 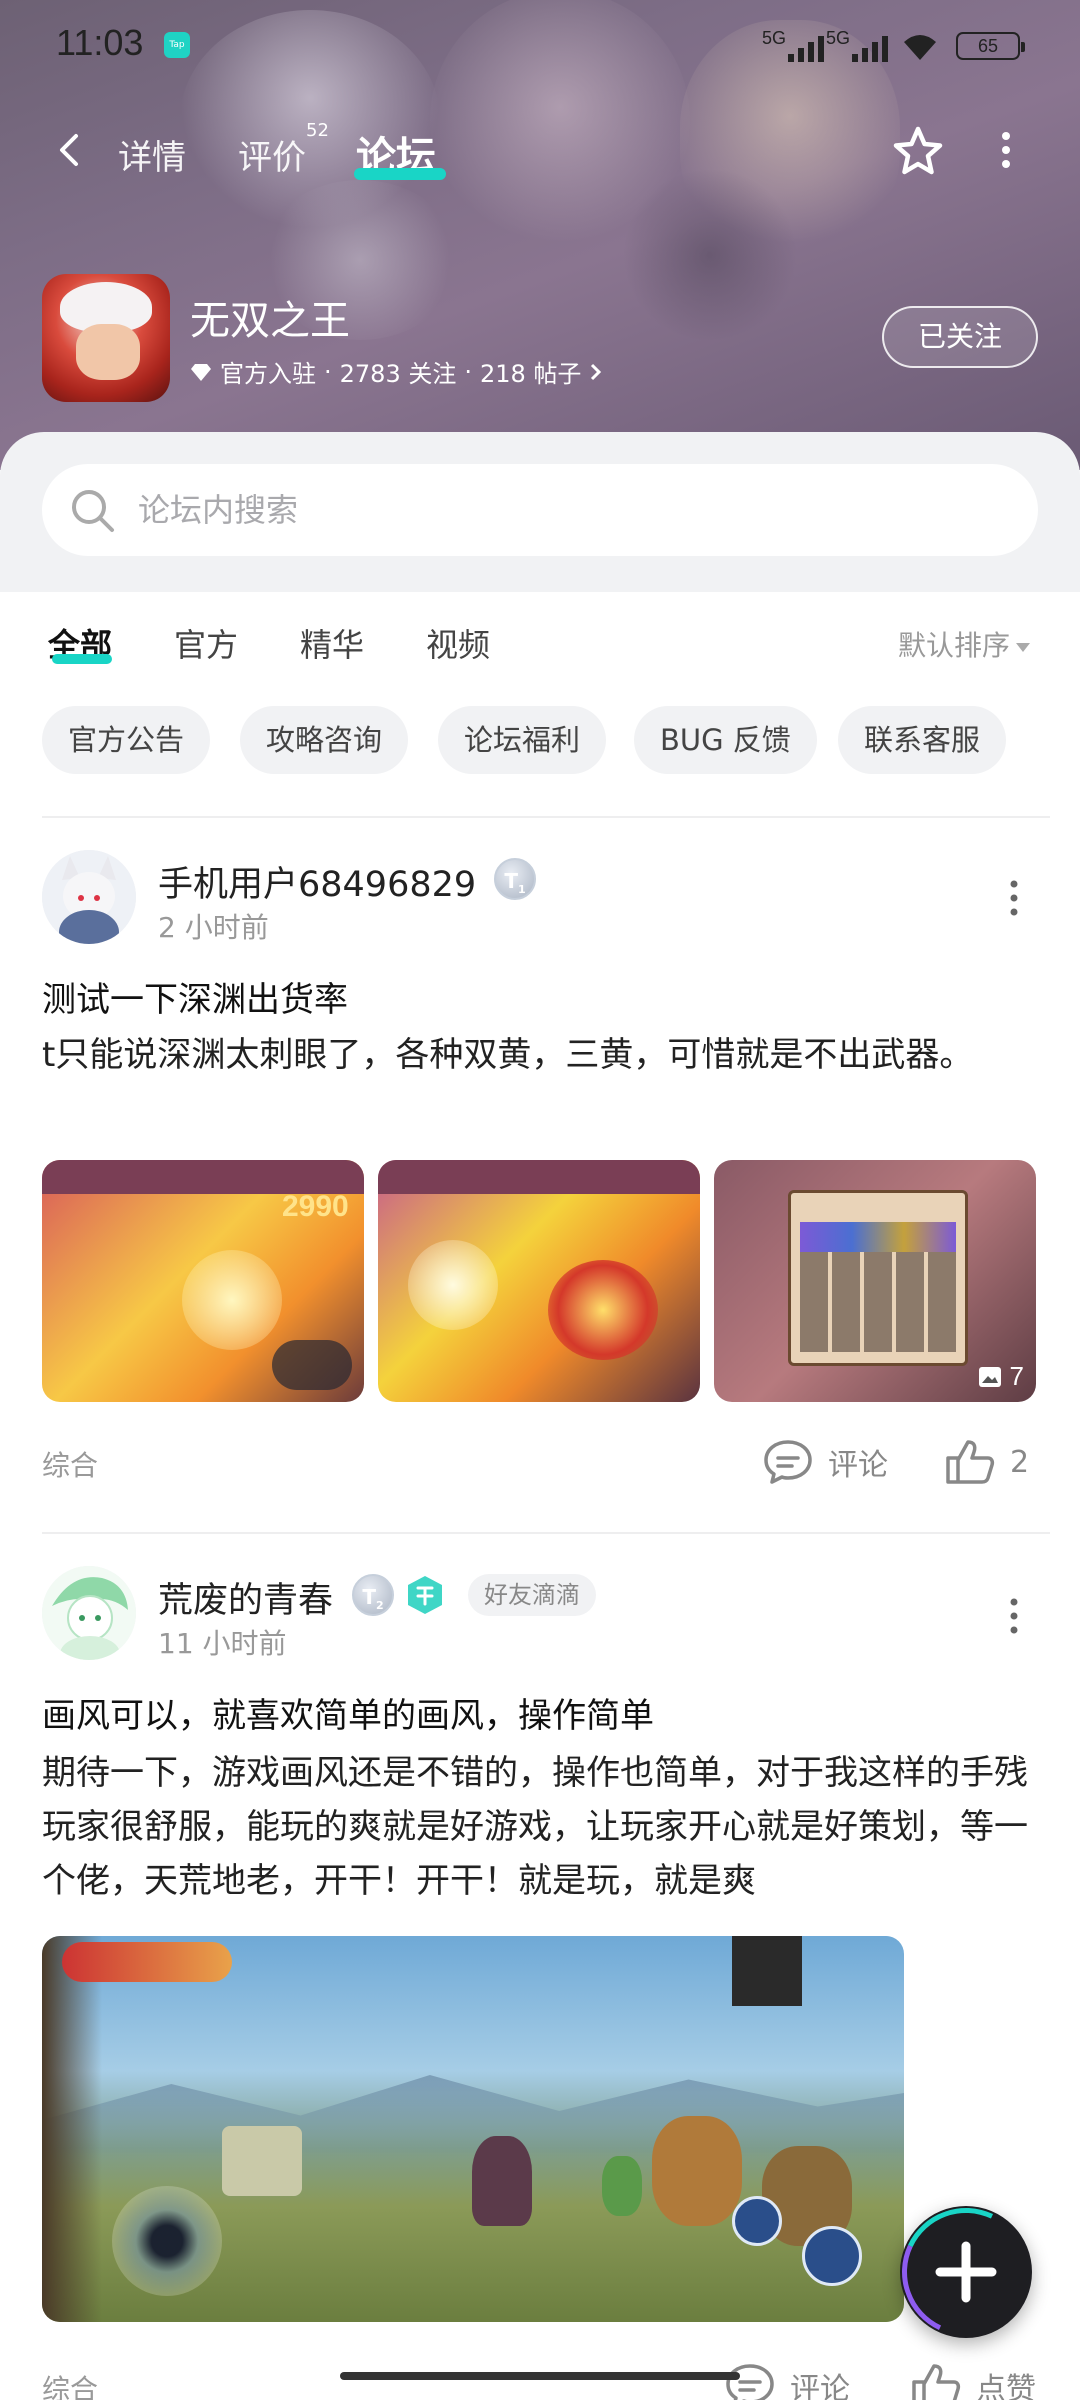 What do you see at coordinates (213, 927) in the screenshot?
I see `post-time: 2 小时前` at bounding box center [213, 927].